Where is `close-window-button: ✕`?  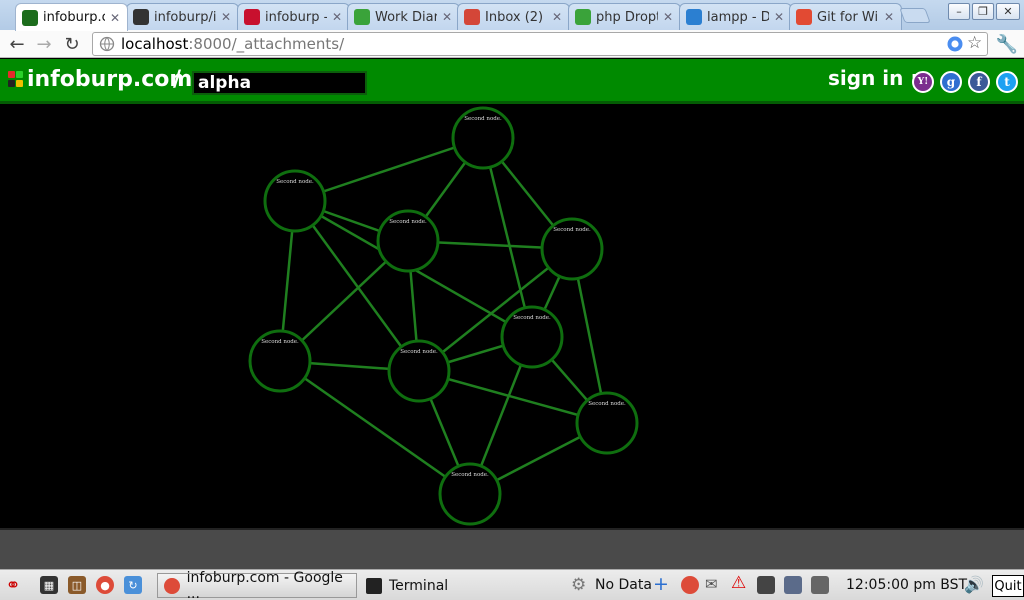 close-window-button: ✕ is located at coordinates (1008, 11).